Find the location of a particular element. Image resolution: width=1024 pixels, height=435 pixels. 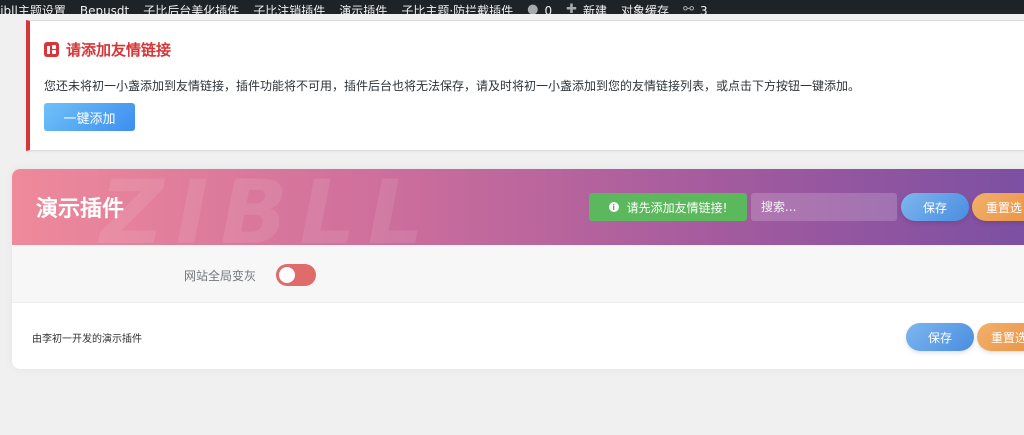

notice-title: 请添加友情链接 is located at coordinates (107, 49).